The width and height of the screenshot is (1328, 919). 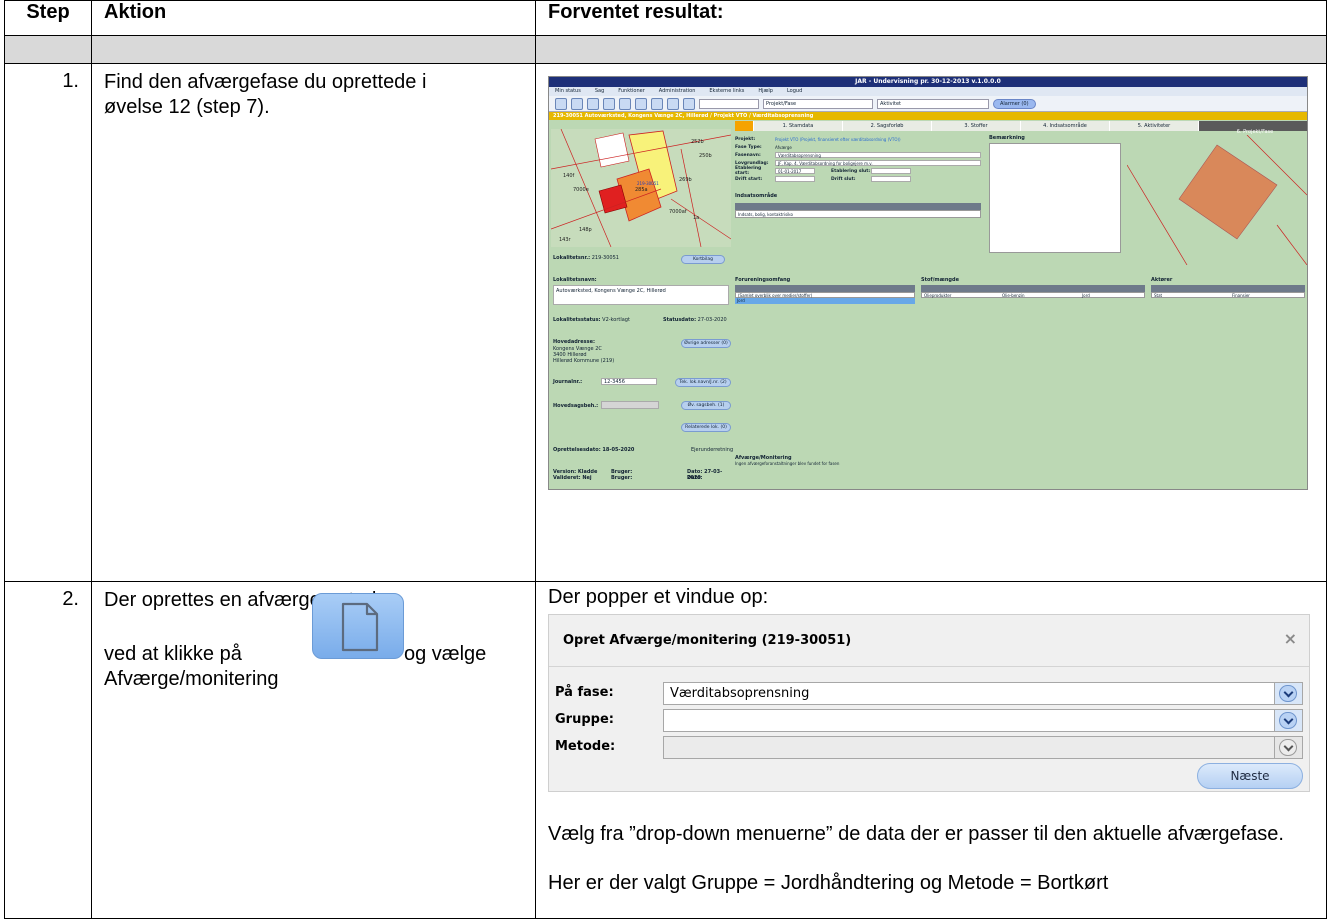 What do you see at coordinates (818, 103) in the screenshot?
I see `toolbar-select-fase: Projekt/Fase` at bounding box center [818, 103].